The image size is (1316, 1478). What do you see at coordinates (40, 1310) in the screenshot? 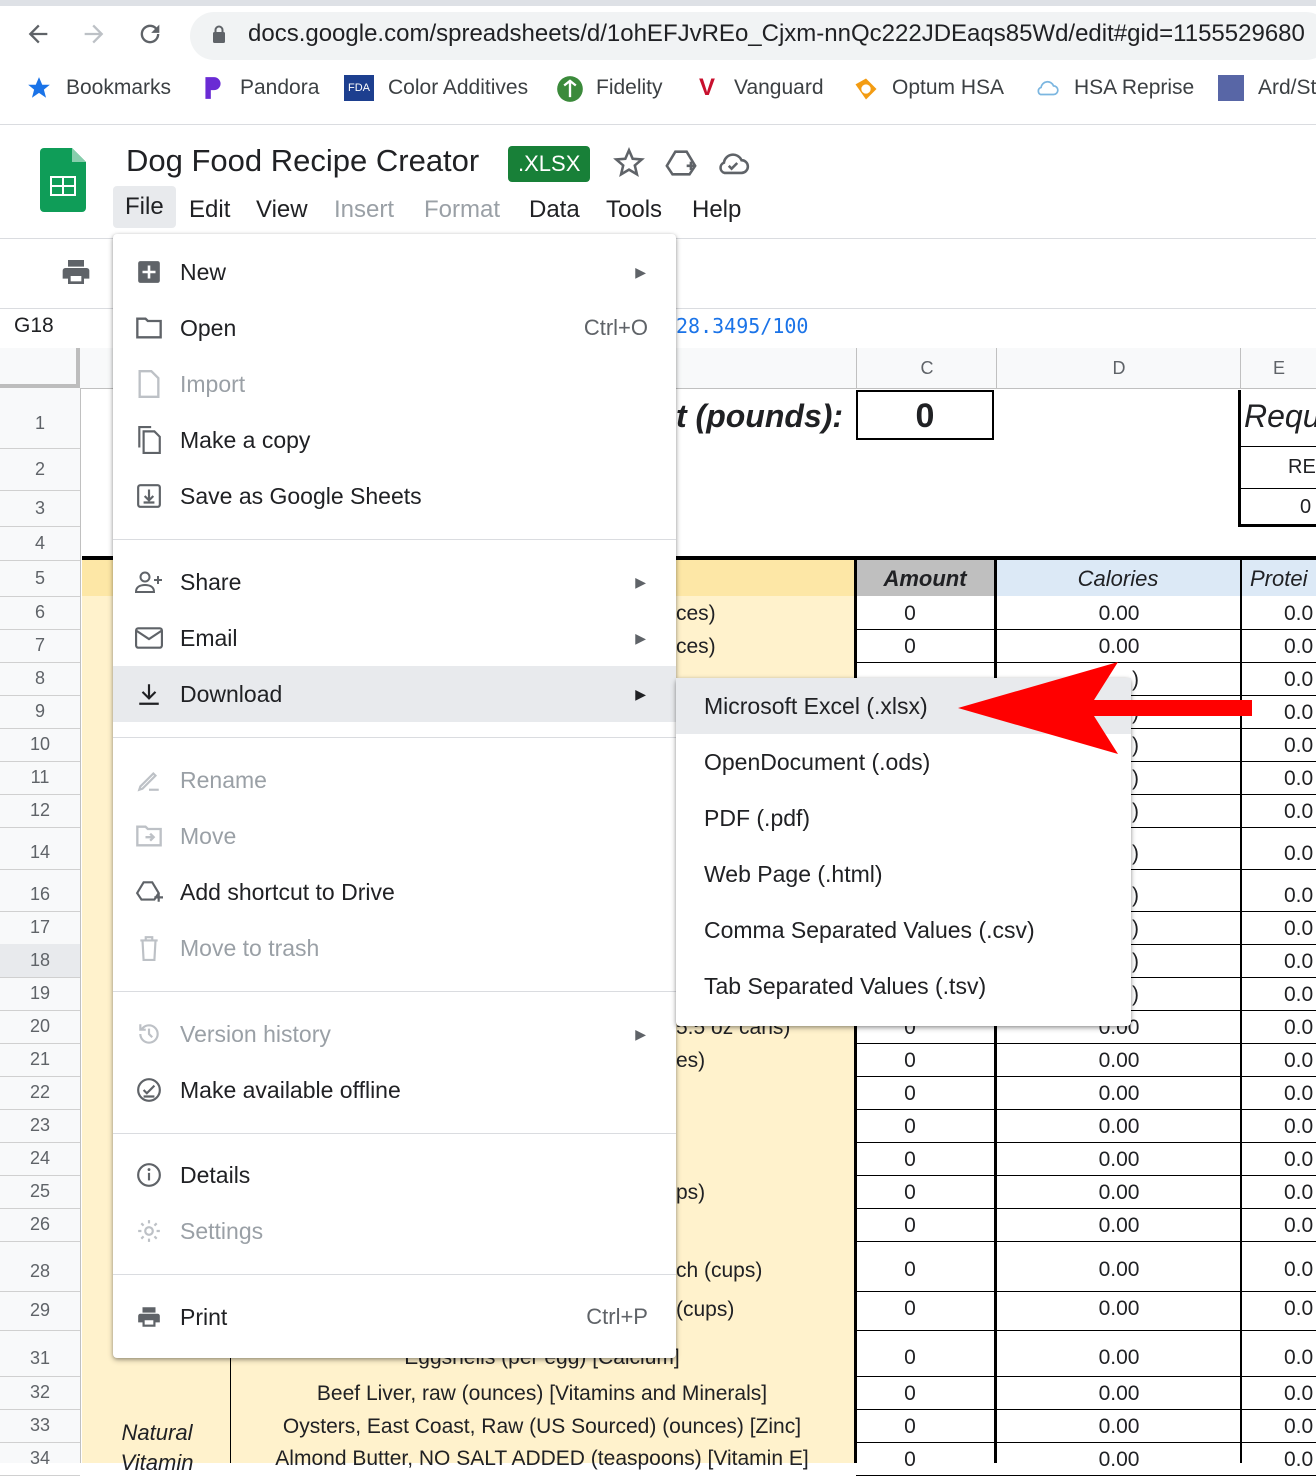
I see `row-number: 29` at bounding box center [40, 1310].